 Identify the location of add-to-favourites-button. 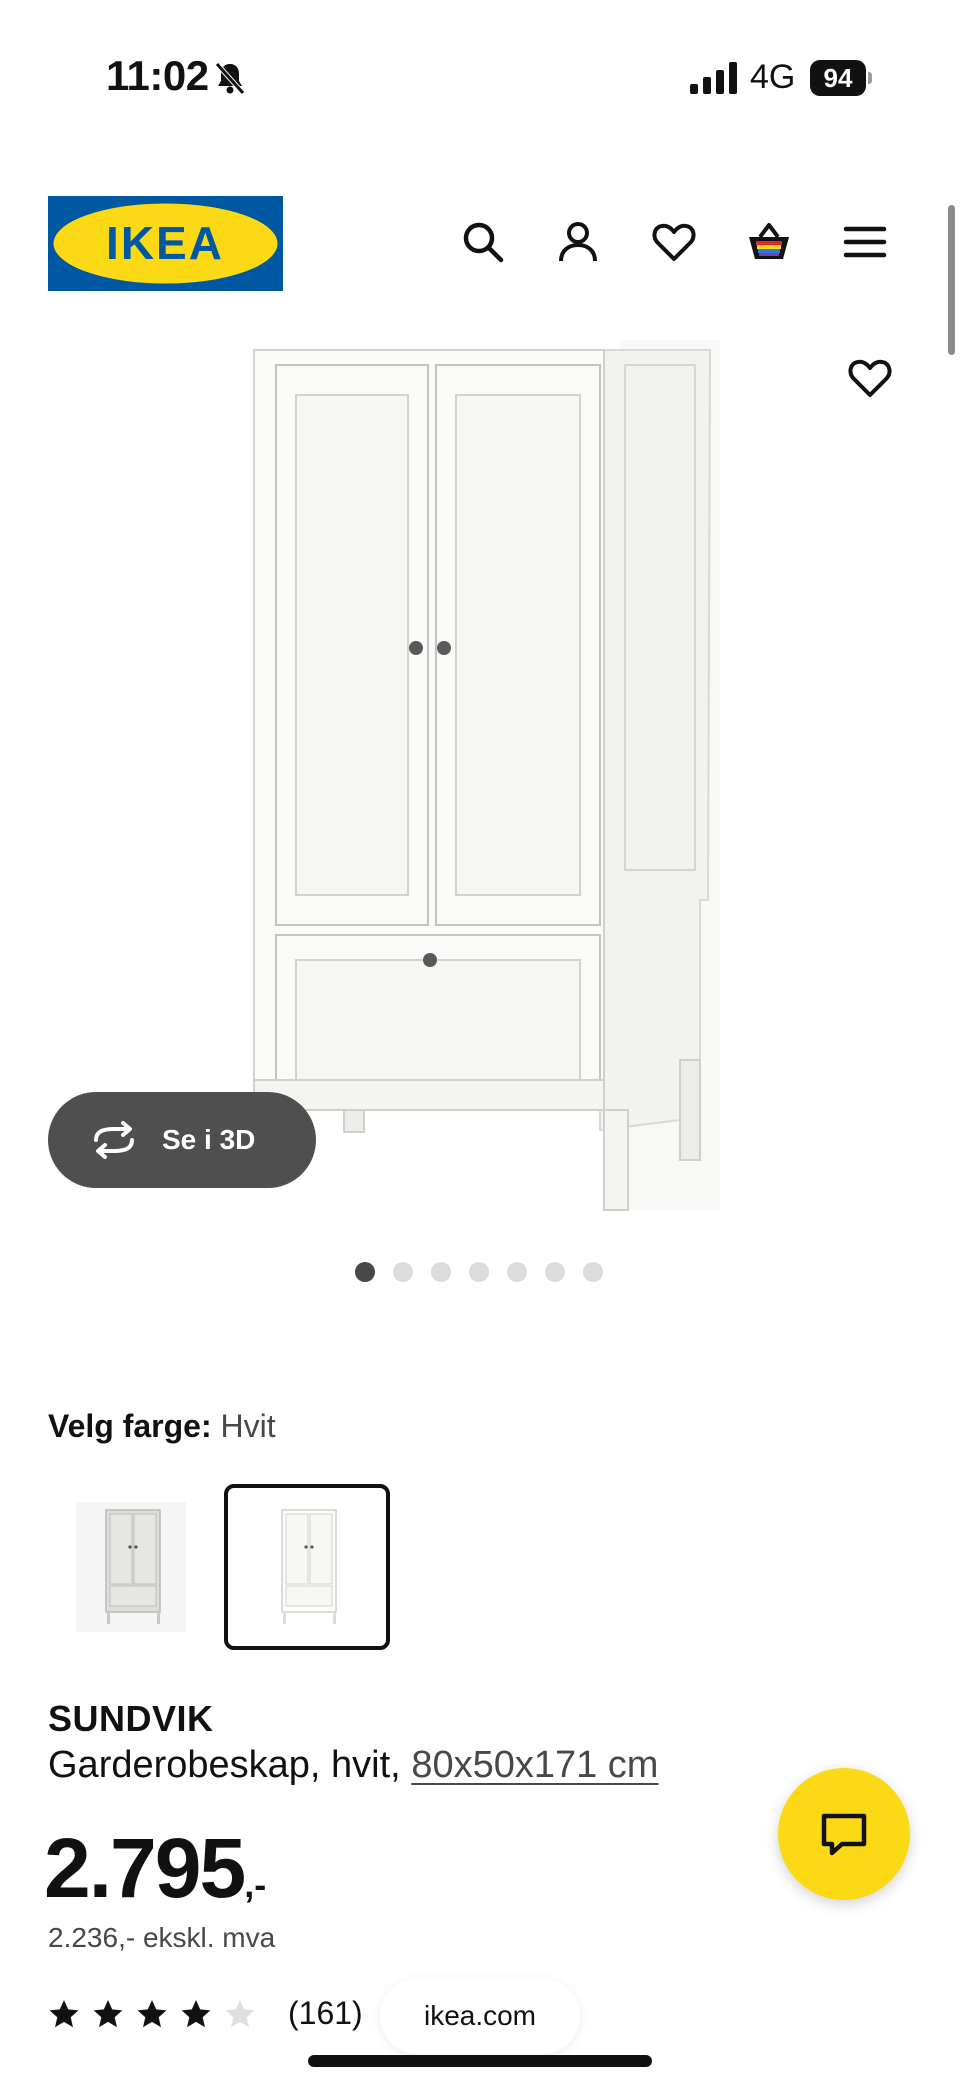
(870, 378).